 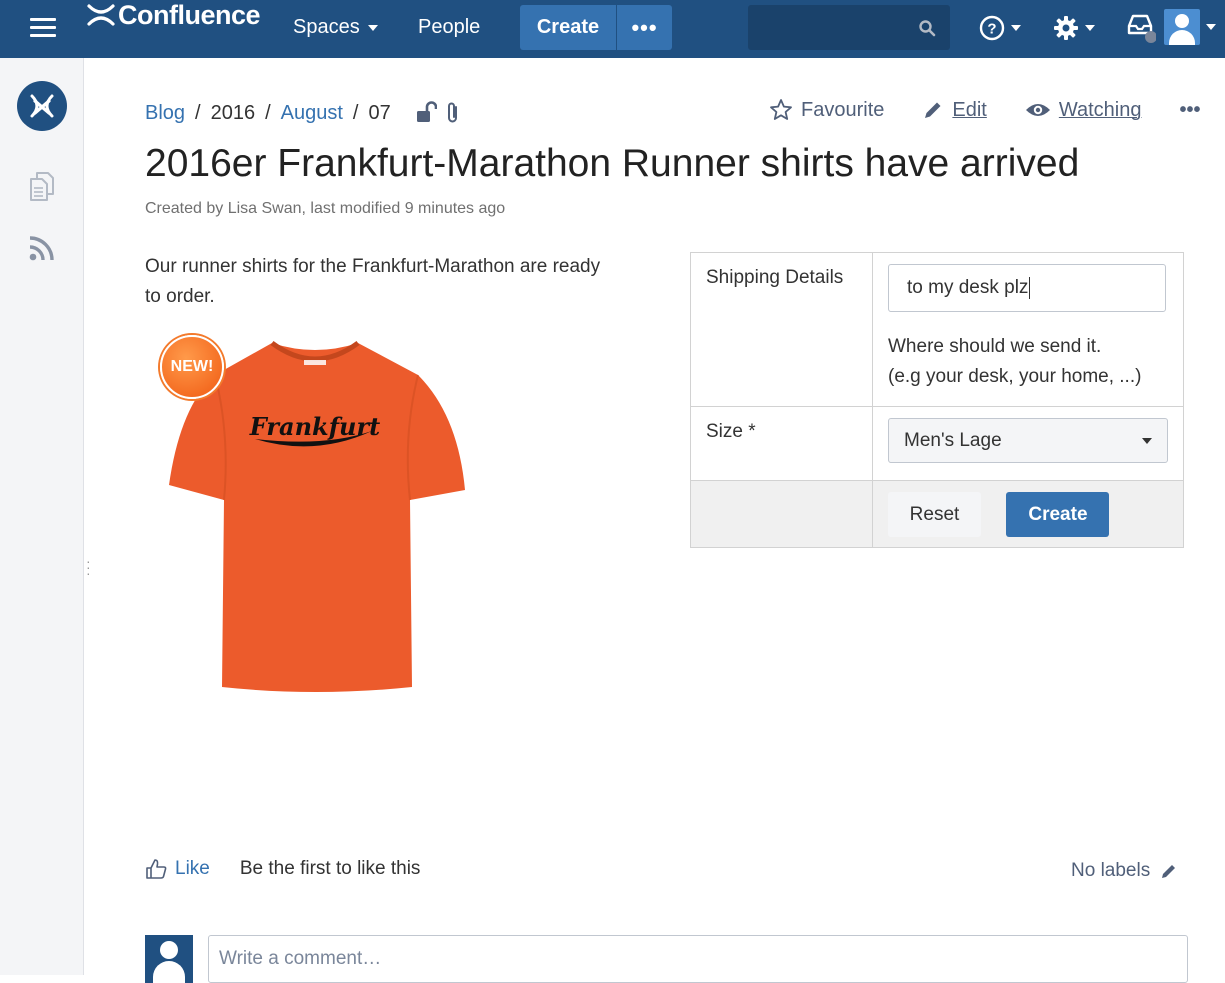 I want to click on more-actions-button: •••, so click(x=1189, y=110).